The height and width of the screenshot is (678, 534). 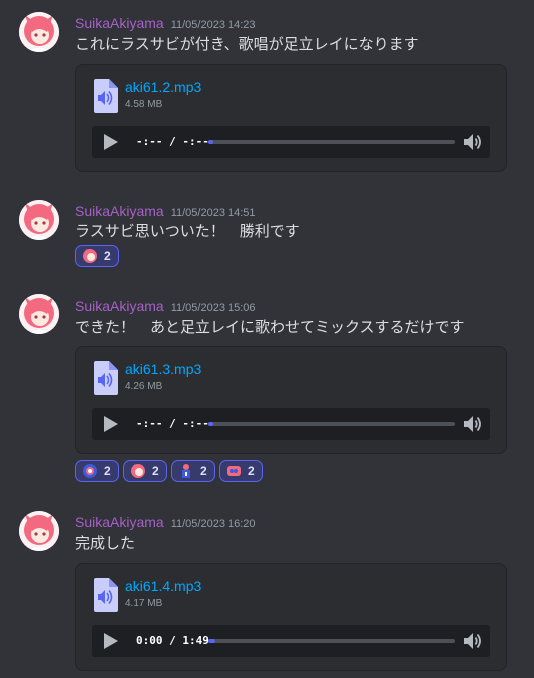 What do you see at coordinates (291, 118) in the screenshot?
I see `audio-attachment: aki61.2.mp3 4.58 MB -:-- / -:--` at bounding box center [291, 118].